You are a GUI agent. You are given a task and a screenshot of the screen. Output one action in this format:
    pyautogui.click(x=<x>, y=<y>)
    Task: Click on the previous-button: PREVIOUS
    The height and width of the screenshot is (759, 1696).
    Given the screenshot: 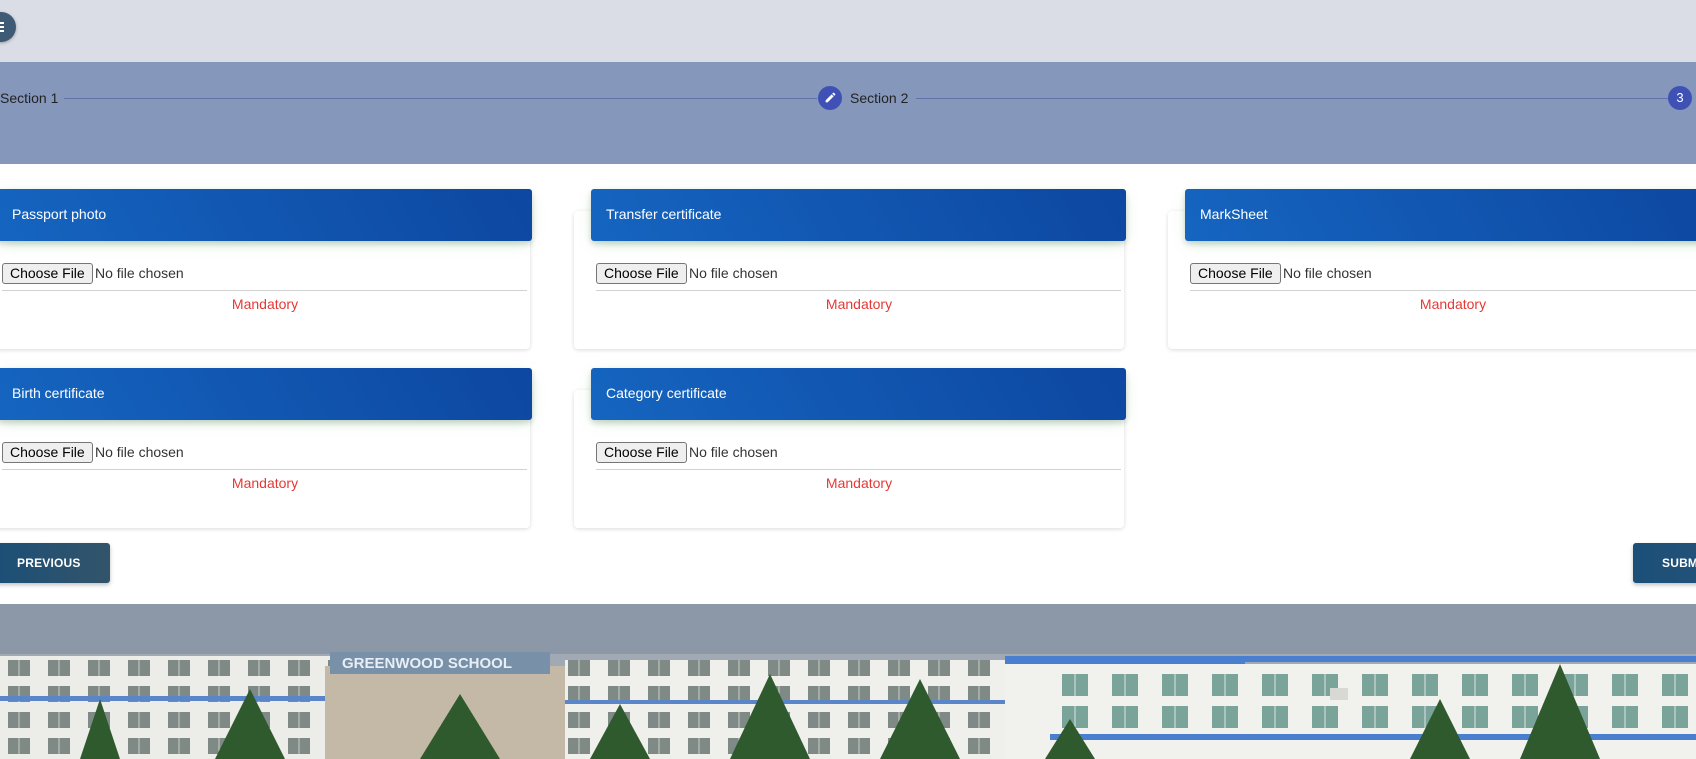 What is the action you would take?
    pyautogui.click(x=55, y=563)
    